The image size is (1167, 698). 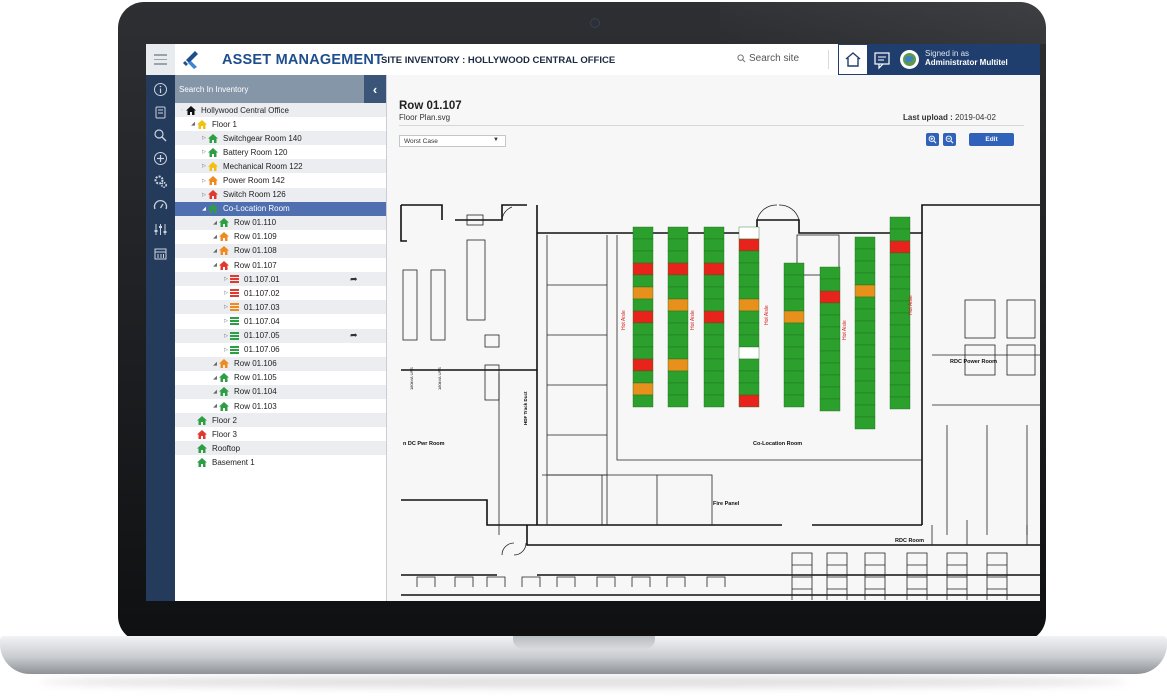 What do you see at coordinates (280, 251) in the screenshot?
I see `tree-item: ◢ Row 01.108` at bounding box center [280, 251].